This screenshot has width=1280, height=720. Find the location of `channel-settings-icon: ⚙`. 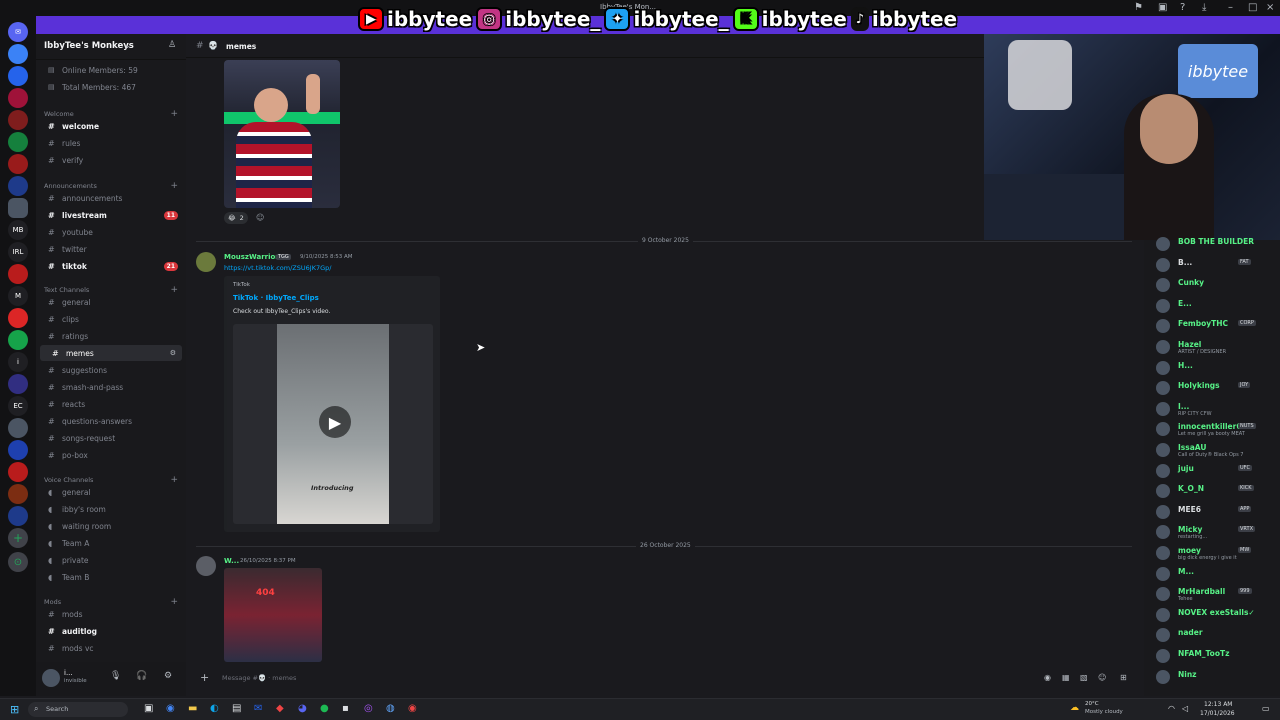

channel-settings-icon: ⚙ is located at coordinates (173, 353).